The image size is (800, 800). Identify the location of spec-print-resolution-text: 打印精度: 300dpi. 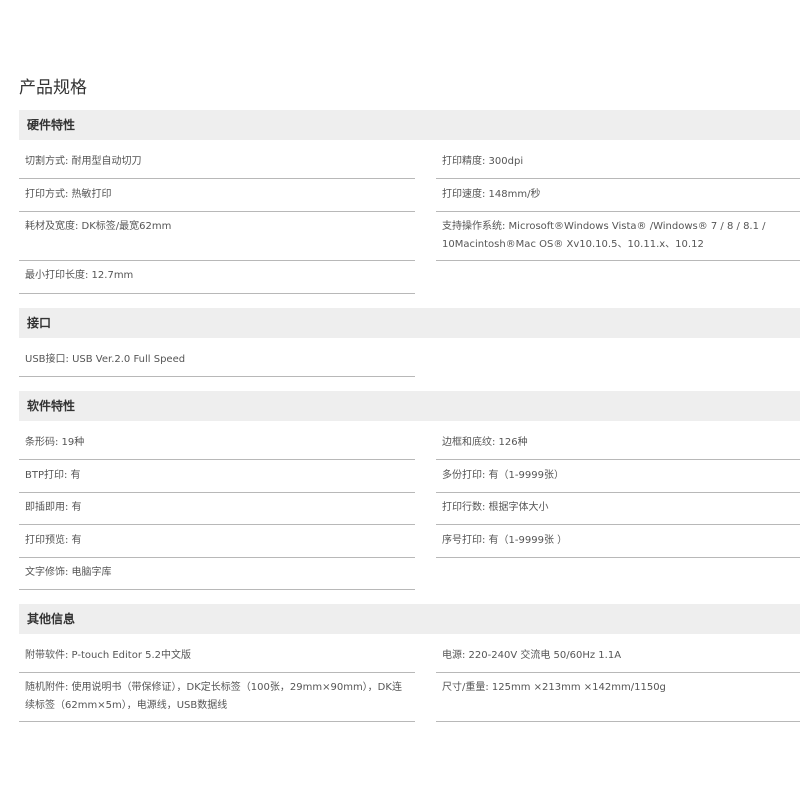
(483, 161).